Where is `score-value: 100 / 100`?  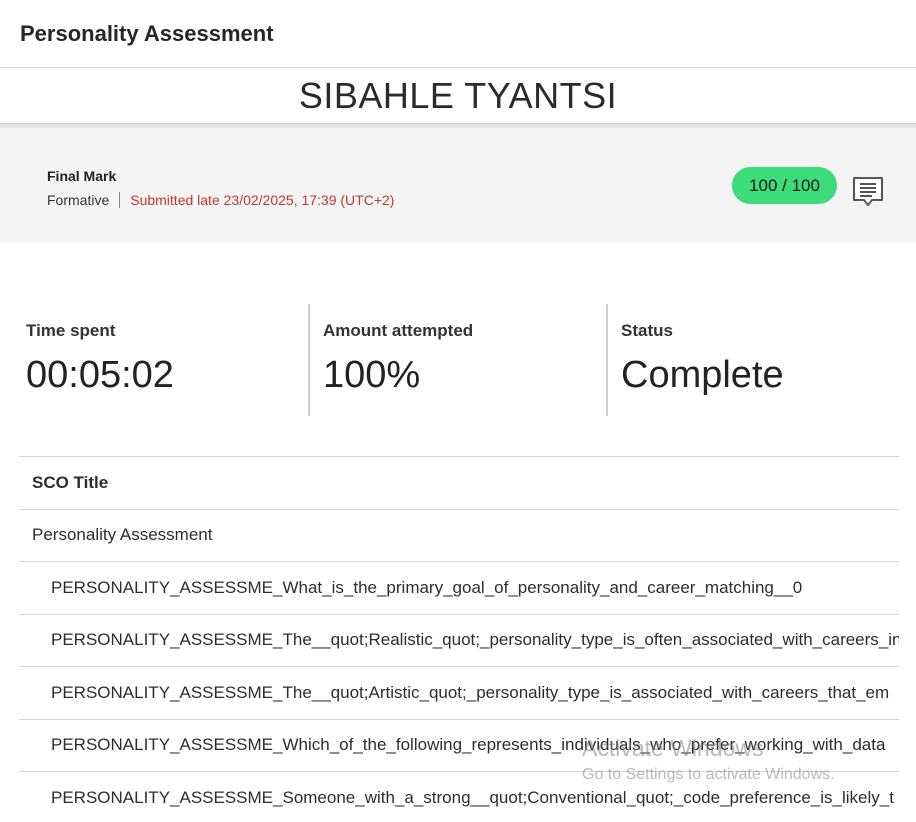 score-value: 100 / 100 is located at coordinates (784, 185).